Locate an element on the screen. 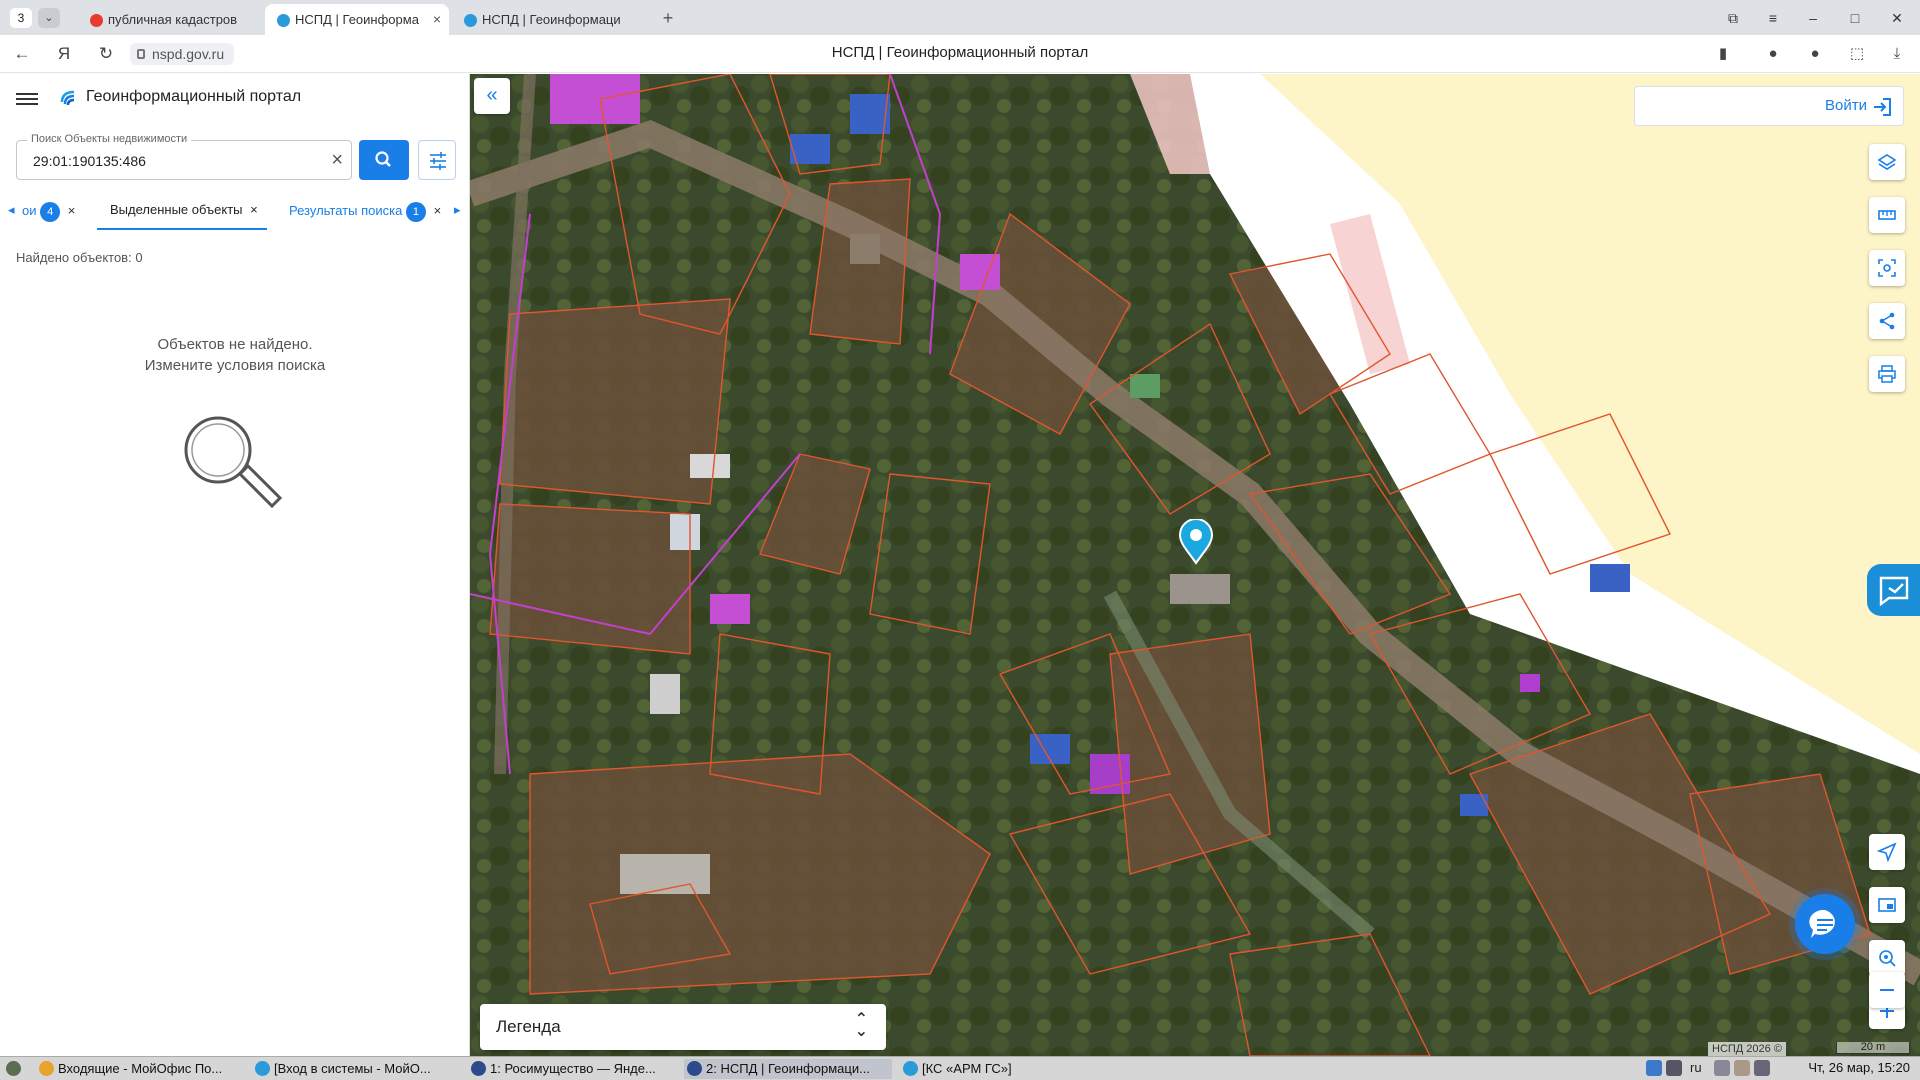 The image size is (1920, 1080). browser-tab-2: НСПД | Геоинформа × is located at coordinates (357, 19).